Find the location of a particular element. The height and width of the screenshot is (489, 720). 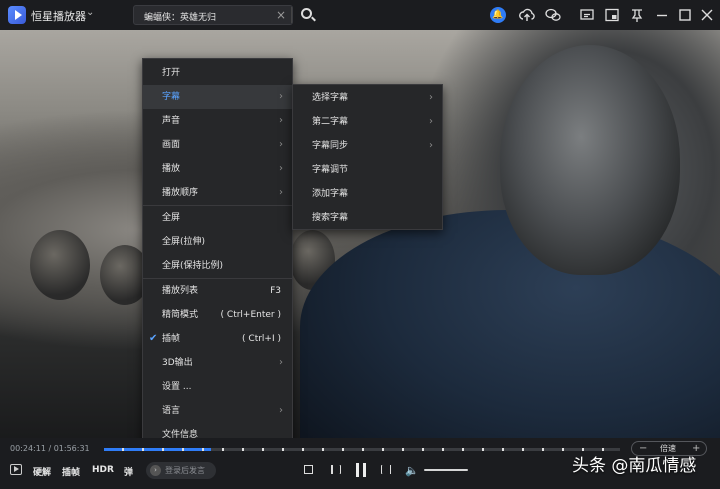

search-input: 蝙蝠侠：英雄无归 × is located at coordinates (213, 15).